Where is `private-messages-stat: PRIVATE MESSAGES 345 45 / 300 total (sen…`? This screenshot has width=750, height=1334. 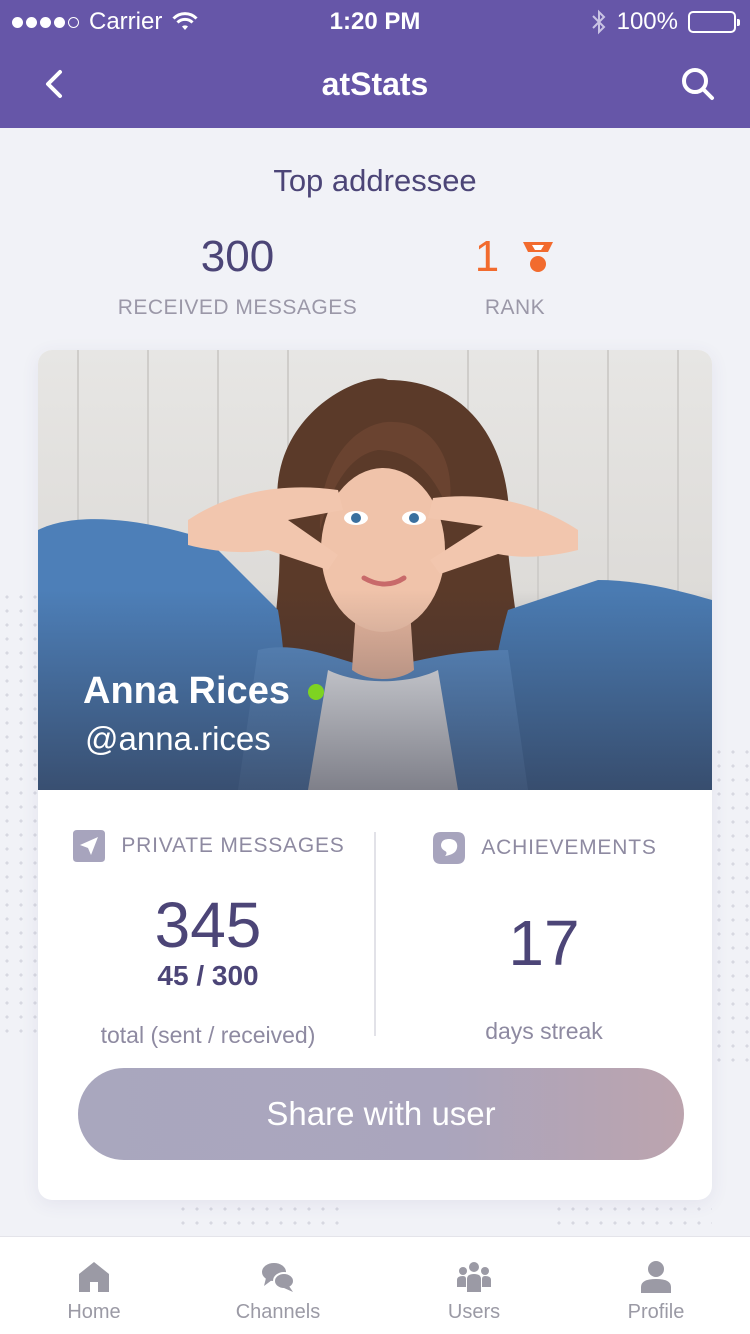
private-messages-stat: PRIVATE MESSAGES 345 45 / 300 total (sen… is located at coordinates (208, 938).